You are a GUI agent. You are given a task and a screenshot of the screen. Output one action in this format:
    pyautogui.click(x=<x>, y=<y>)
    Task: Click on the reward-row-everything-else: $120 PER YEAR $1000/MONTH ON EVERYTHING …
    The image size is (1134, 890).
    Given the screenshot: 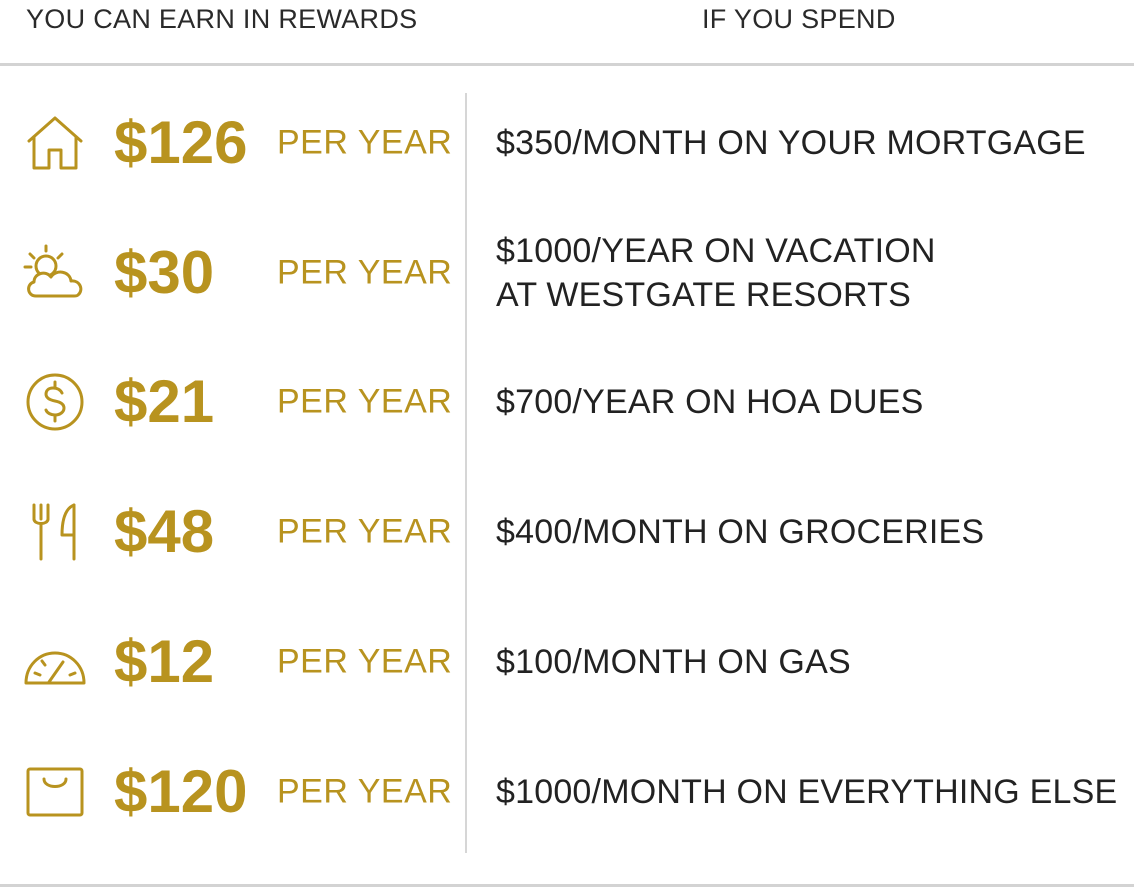 What is the action you would take?
    pyautogui.click(x=567, y=792)
    